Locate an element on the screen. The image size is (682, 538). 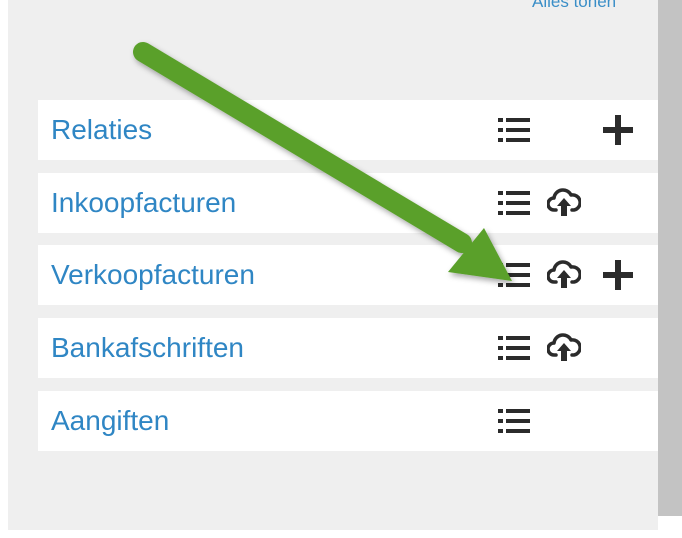
list-item-inkoopfacturen: Inkoopfacturen is located at coordinates (348, 203).